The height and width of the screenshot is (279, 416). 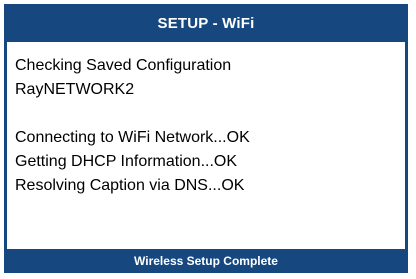 What do you see at coordinates (132, 137) in the screenshot?
I see `log-line-connecting: Connecting to WiFi Network...OK` at bounding box center [132, 137].